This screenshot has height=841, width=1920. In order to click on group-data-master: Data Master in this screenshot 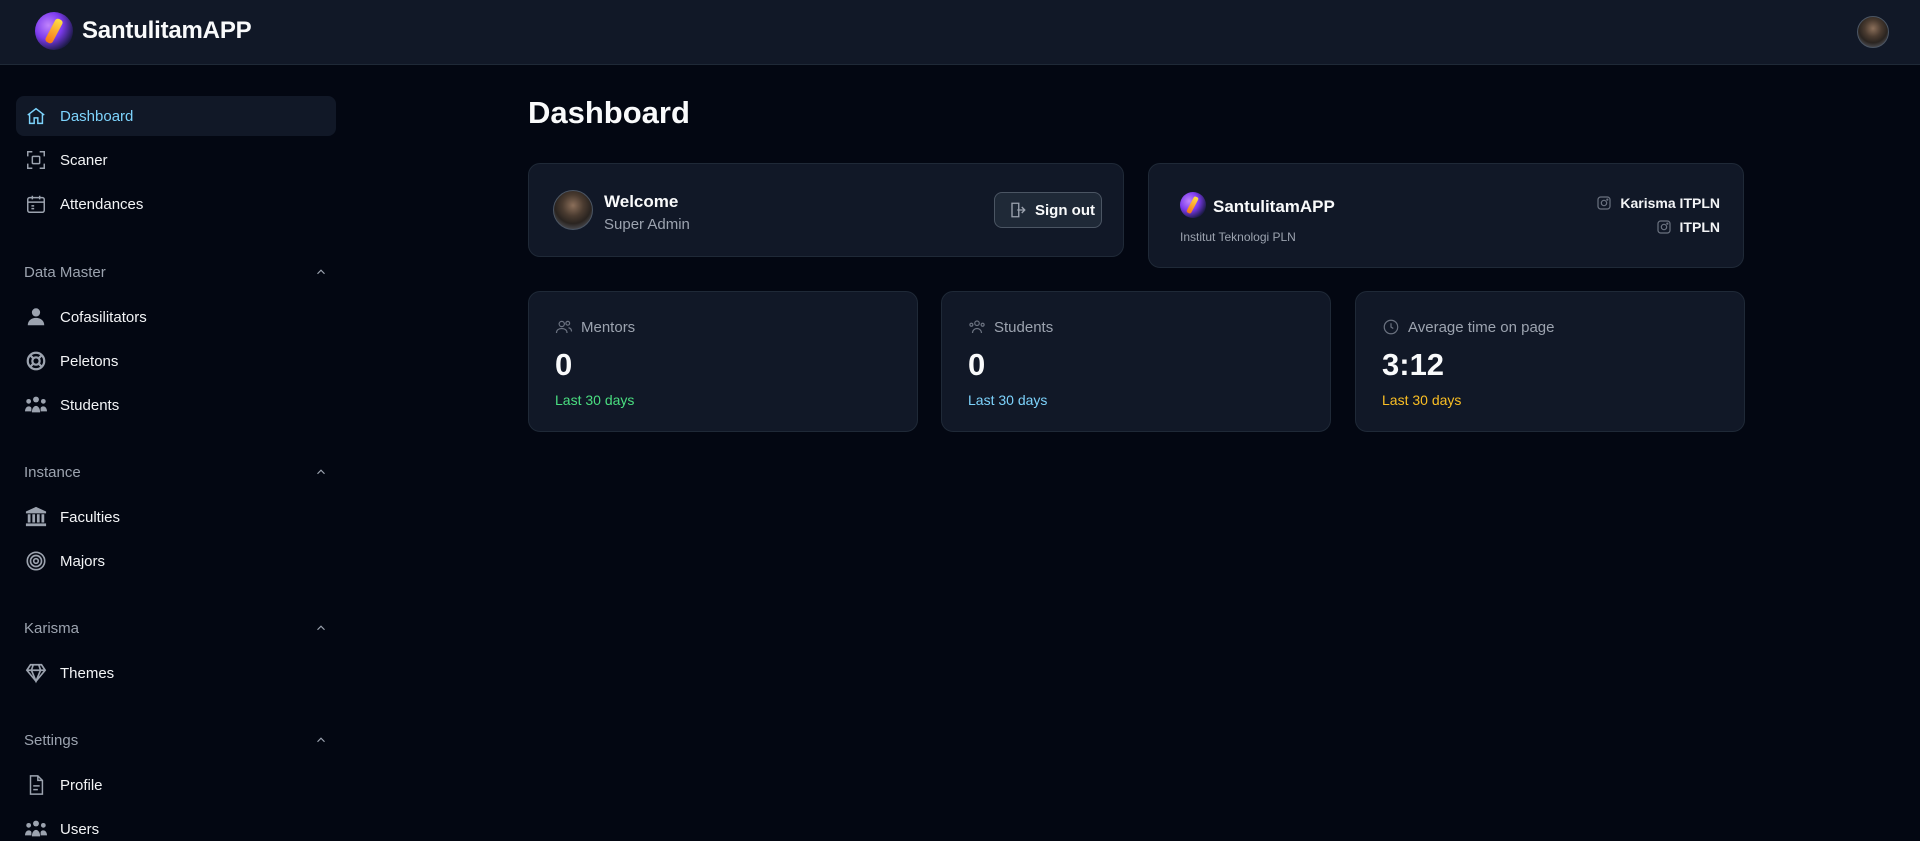, I will do `click(176, 272)`.